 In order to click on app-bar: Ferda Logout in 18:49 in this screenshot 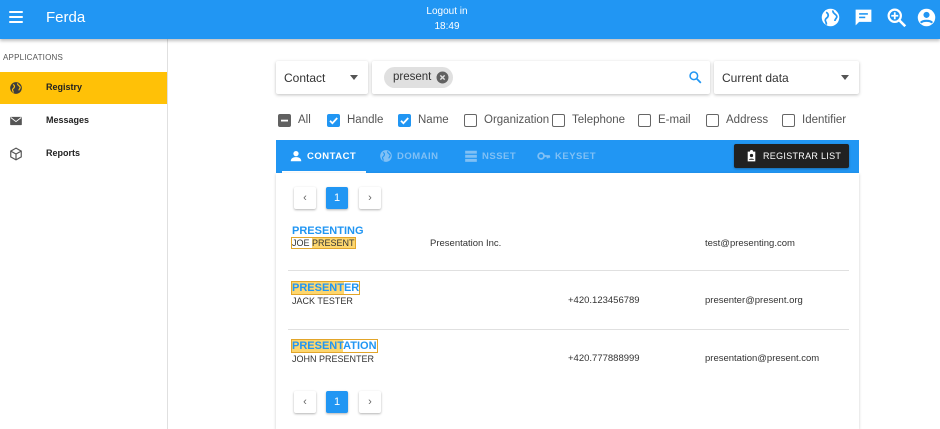, I will do `click(470, 19)`.